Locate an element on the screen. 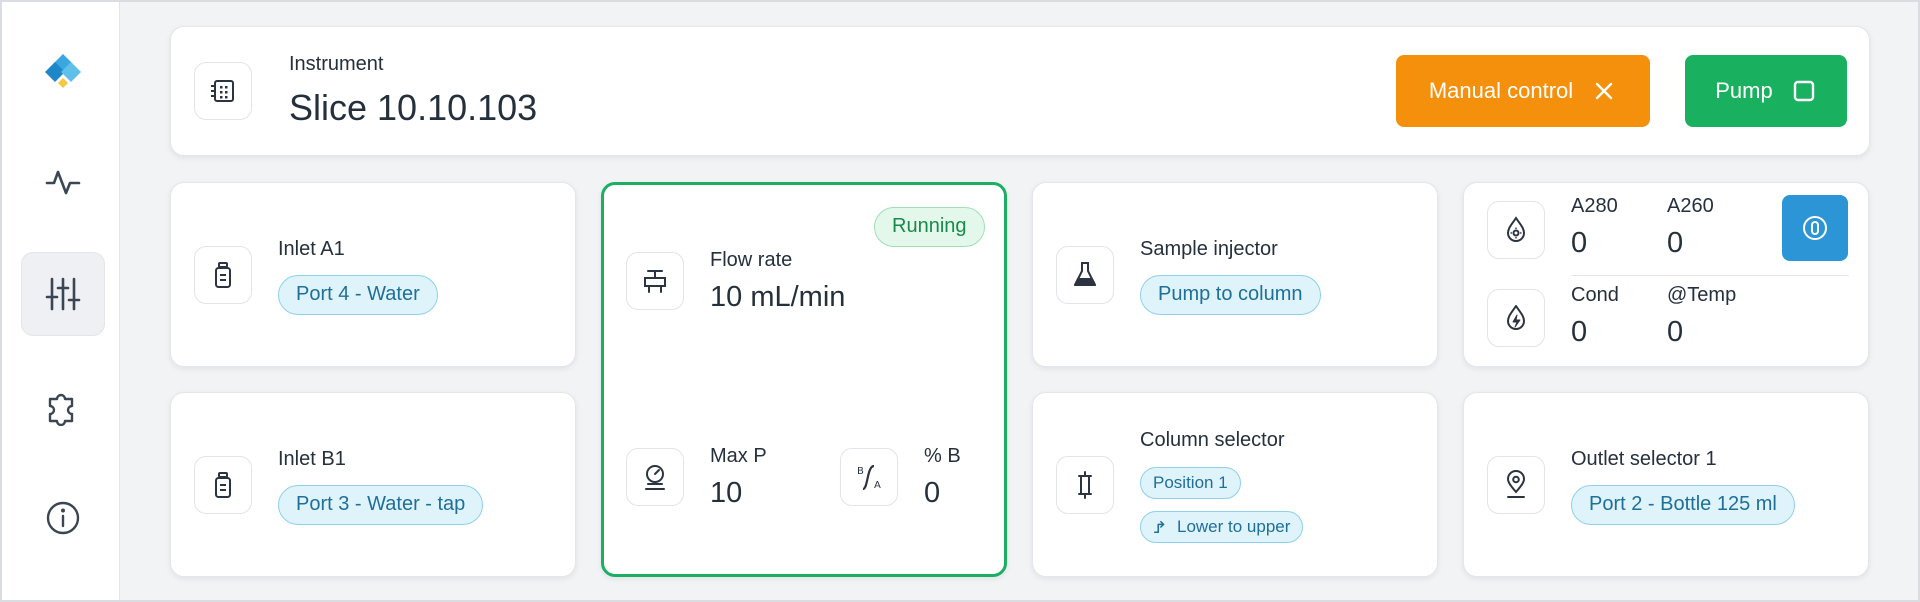 The image size is (1920, 602). flow-rate-label: Flow rate is located at coordinates (751, 260).